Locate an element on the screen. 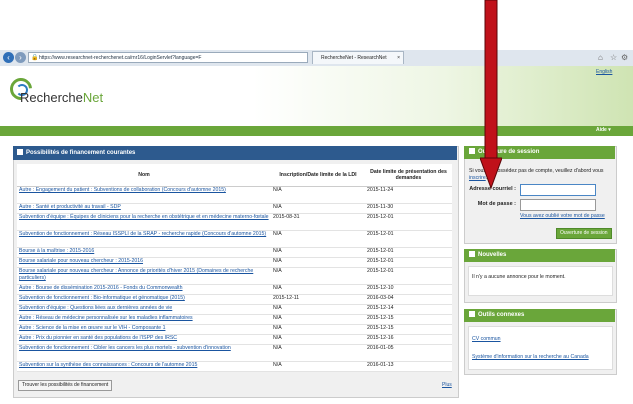  cell-deadline: 2015-12-15 is located at coordinates (408, 329).